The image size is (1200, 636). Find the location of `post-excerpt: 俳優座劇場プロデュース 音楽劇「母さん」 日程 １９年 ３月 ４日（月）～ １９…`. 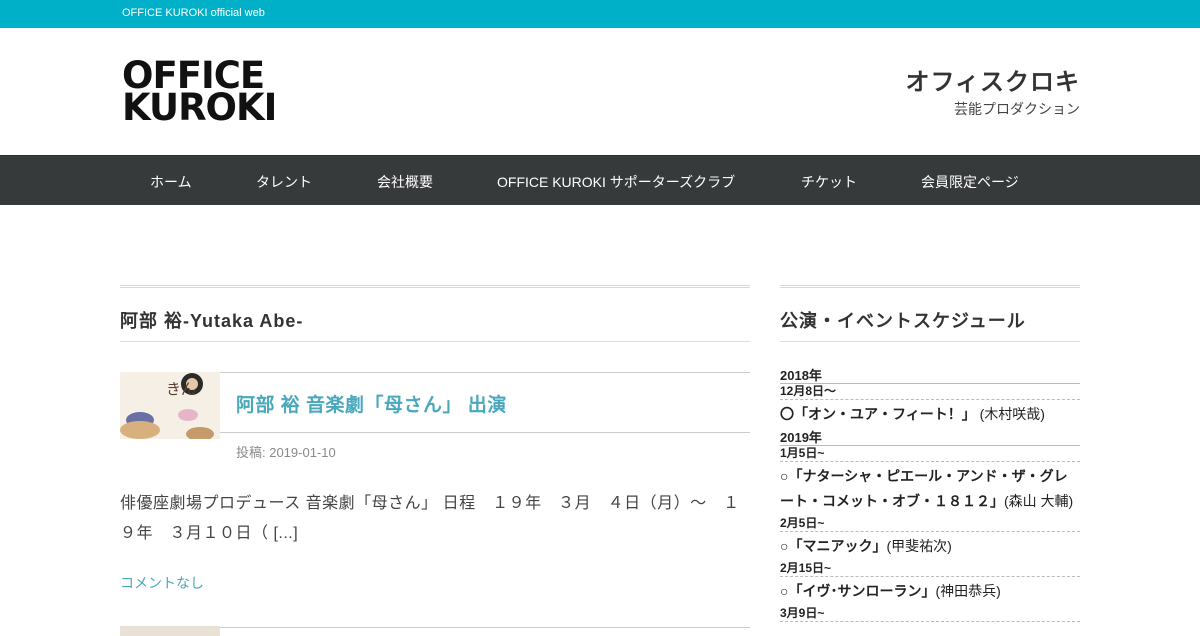

post-excerpt: 俳優座劇場プロデュース 音楽劇「母さん」 日程 １９年 ３月 ４日（月）～ １９… is located at coordinates (430, 518).